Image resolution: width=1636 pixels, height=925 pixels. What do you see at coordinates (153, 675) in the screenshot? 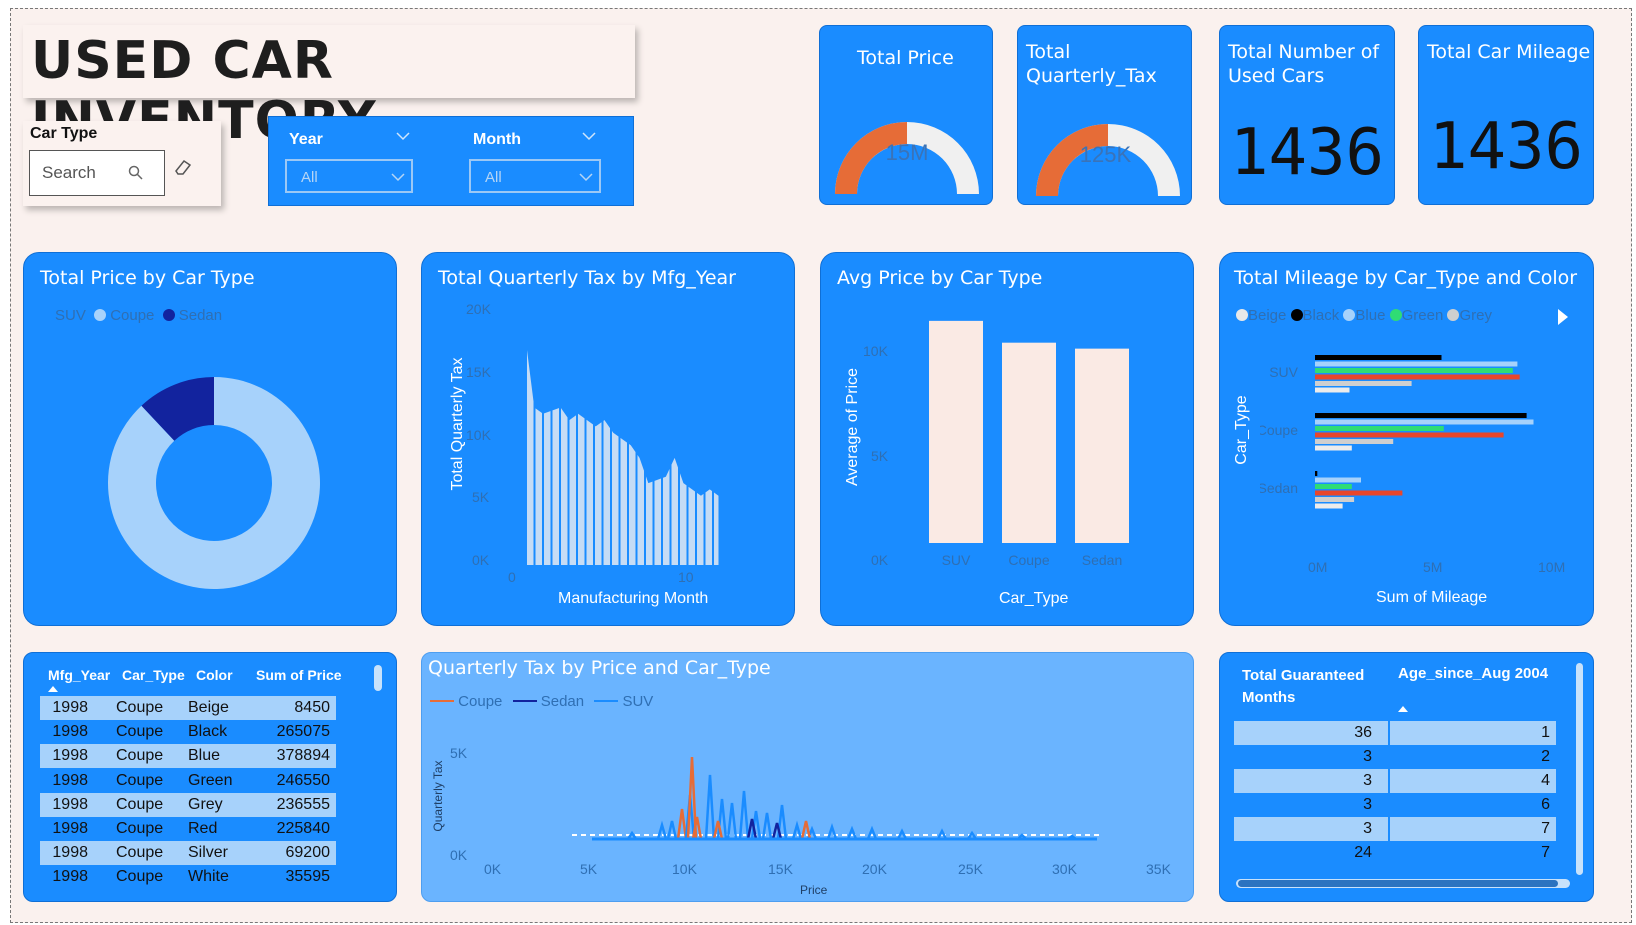
I see `column-header-car-type: Car_Type` at bounding box center [153, 675].